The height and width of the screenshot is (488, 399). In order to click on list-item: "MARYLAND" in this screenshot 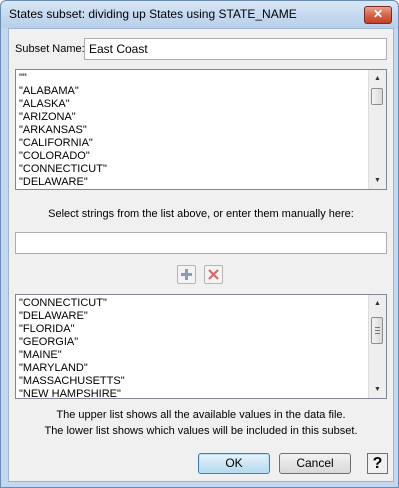, I will do `click(193, 368)`.